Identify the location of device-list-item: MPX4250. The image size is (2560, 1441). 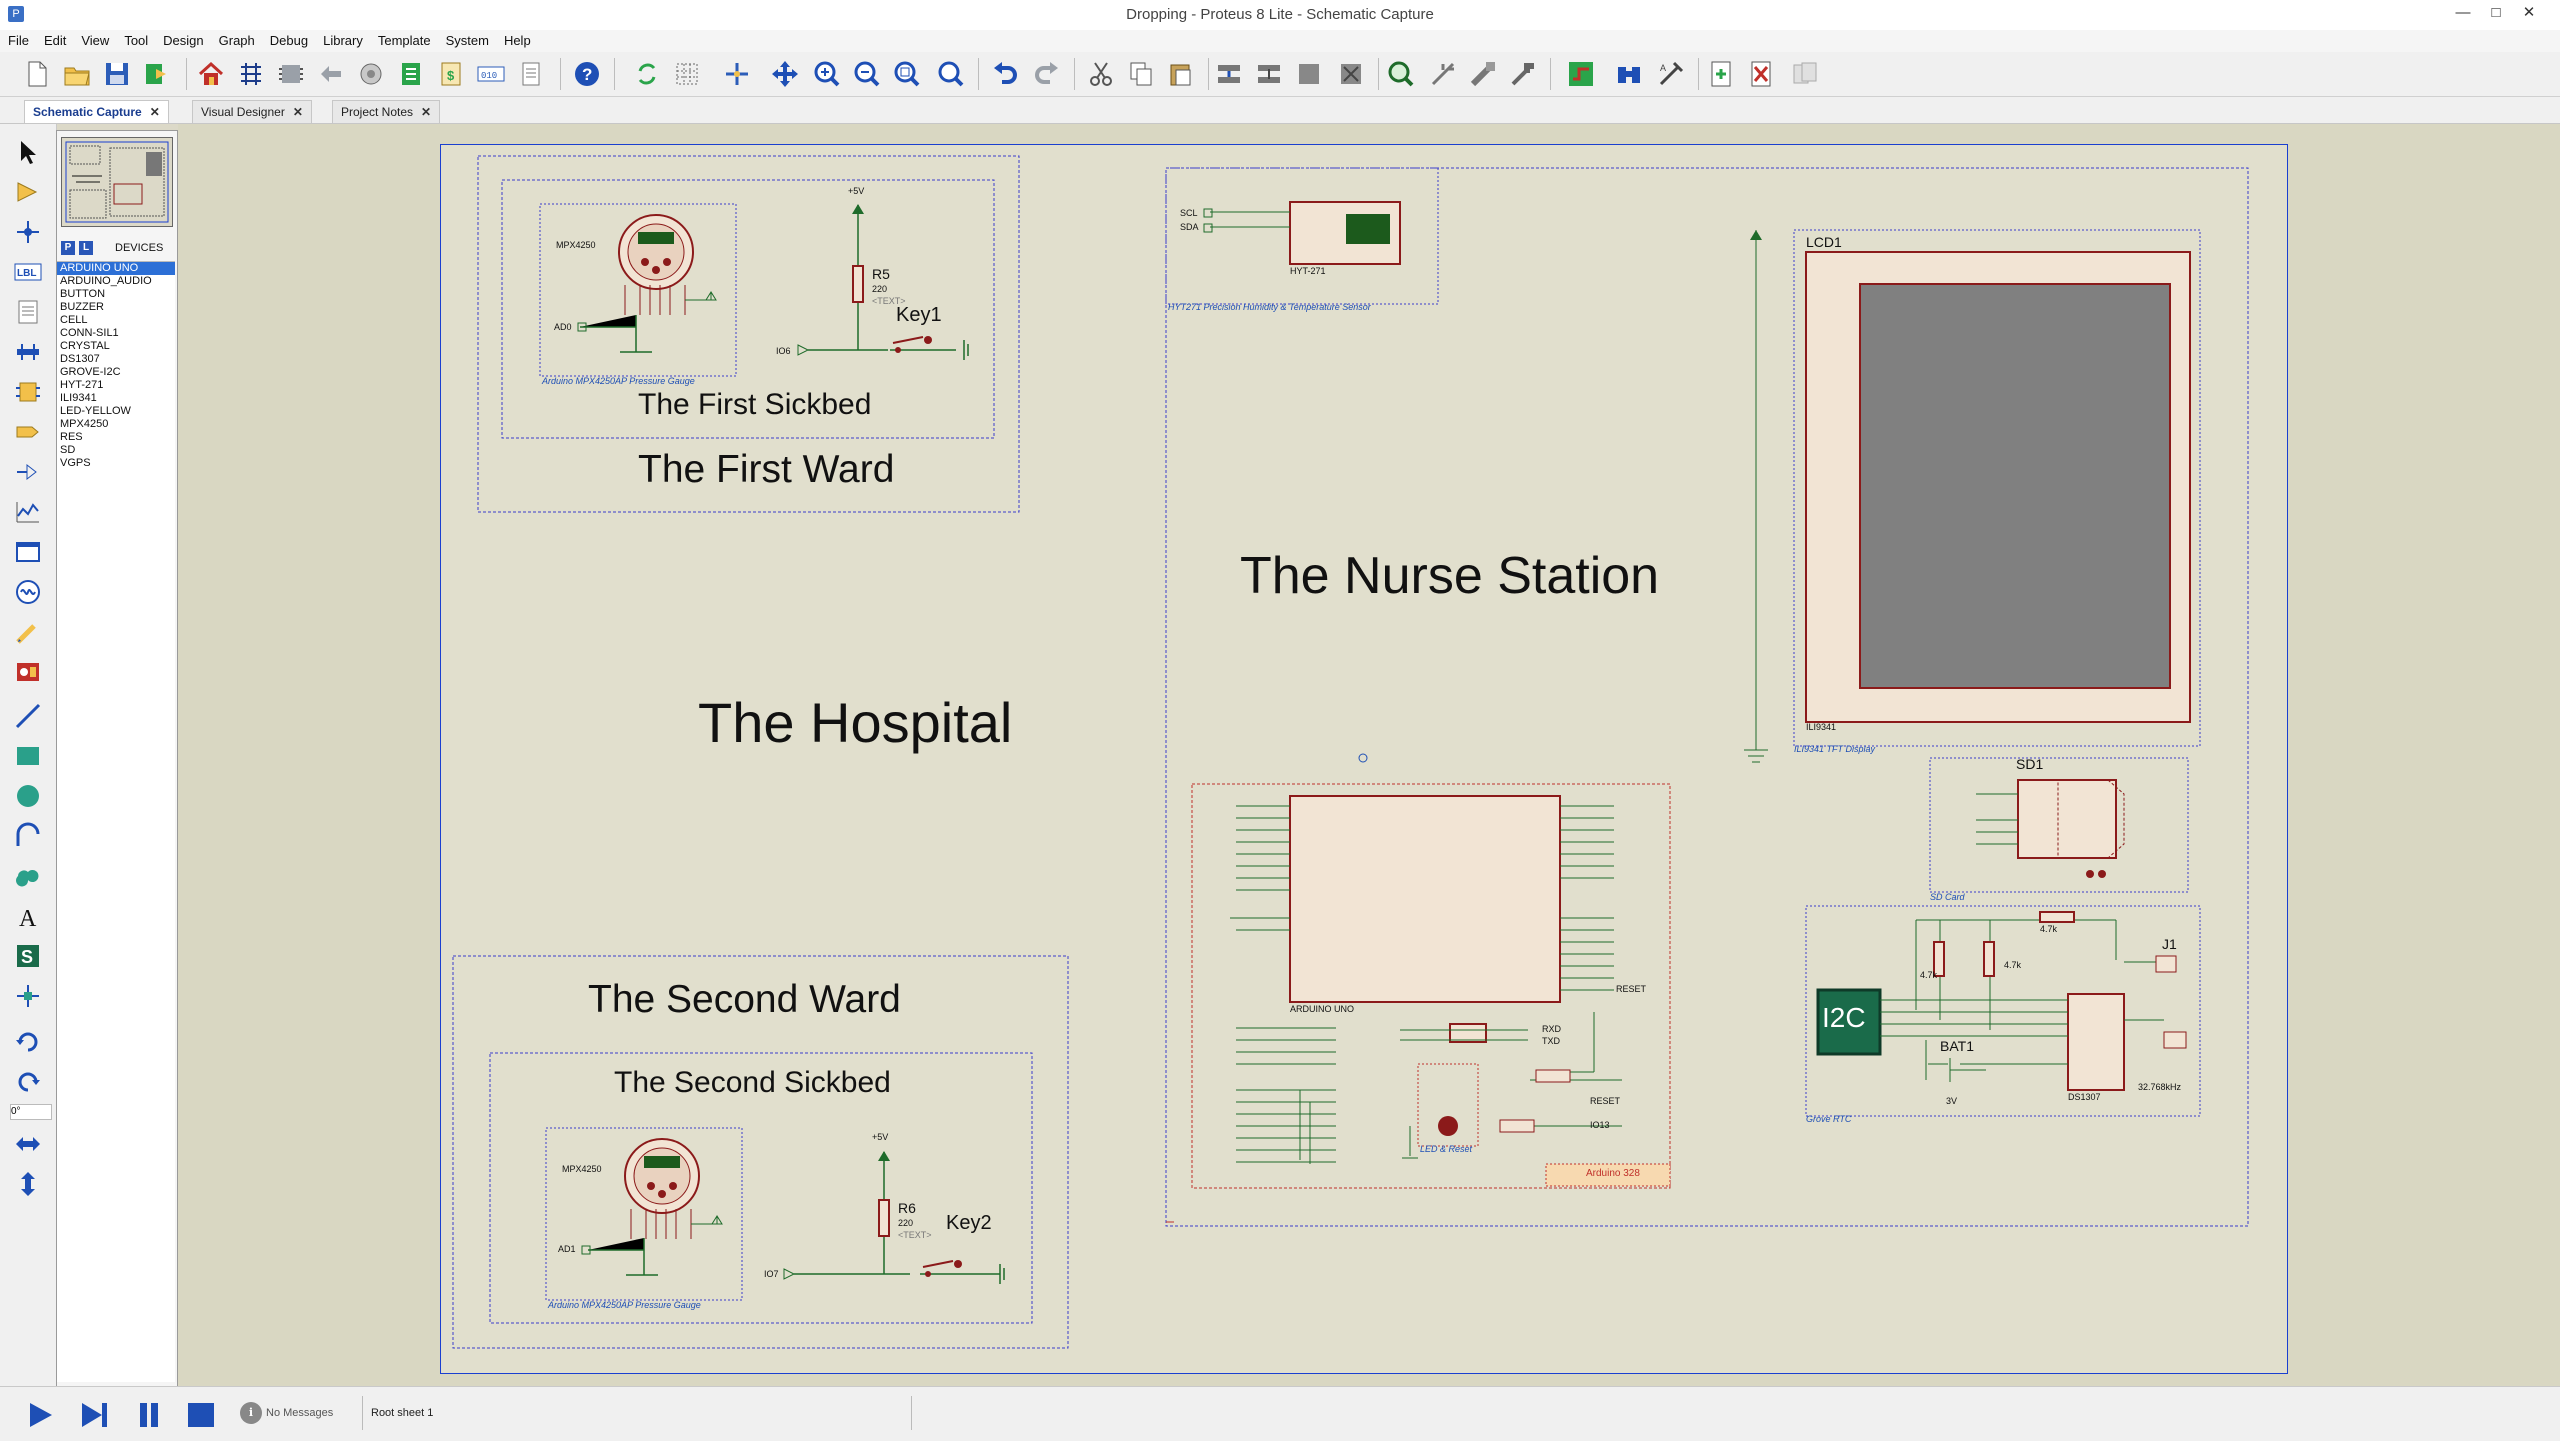
(116, 424).